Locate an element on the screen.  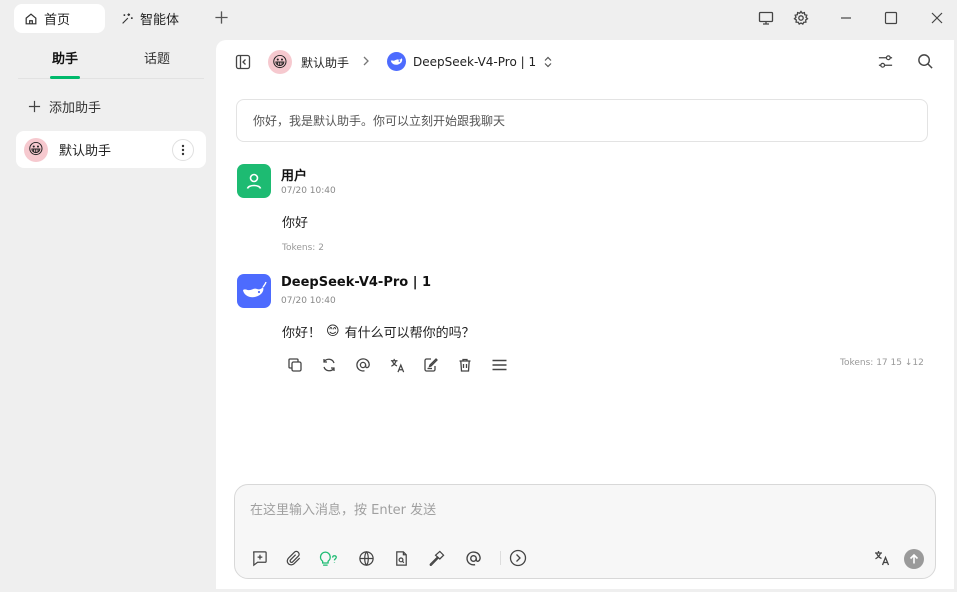
assistant-timestamp: 07/20 10:40 is located at coordinates (308, 301).